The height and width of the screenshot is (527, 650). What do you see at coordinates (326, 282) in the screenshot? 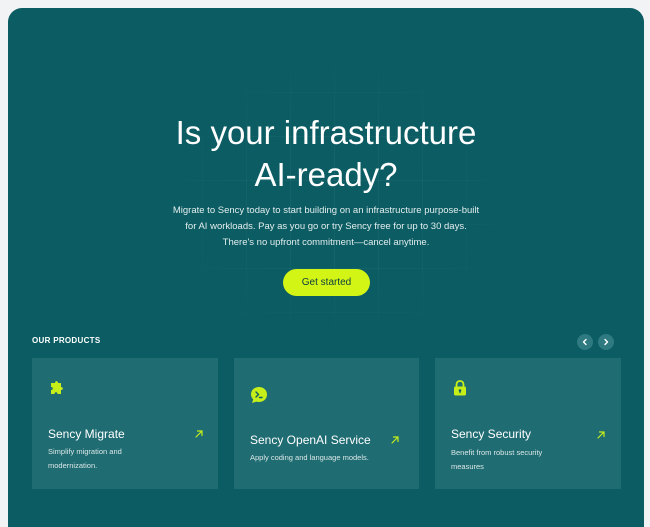
I see `get-started-button: Get started` at bounding box center [326, 282].